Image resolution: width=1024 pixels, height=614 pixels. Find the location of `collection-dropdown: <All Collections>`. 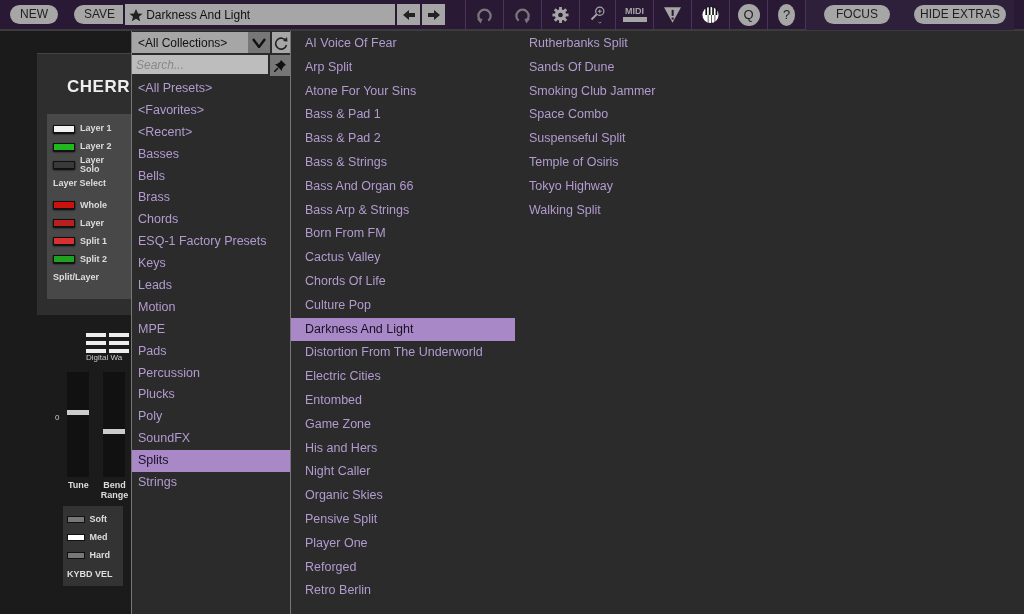

collection-dropdown: <All Collections> is located at coordinates (190, 42).